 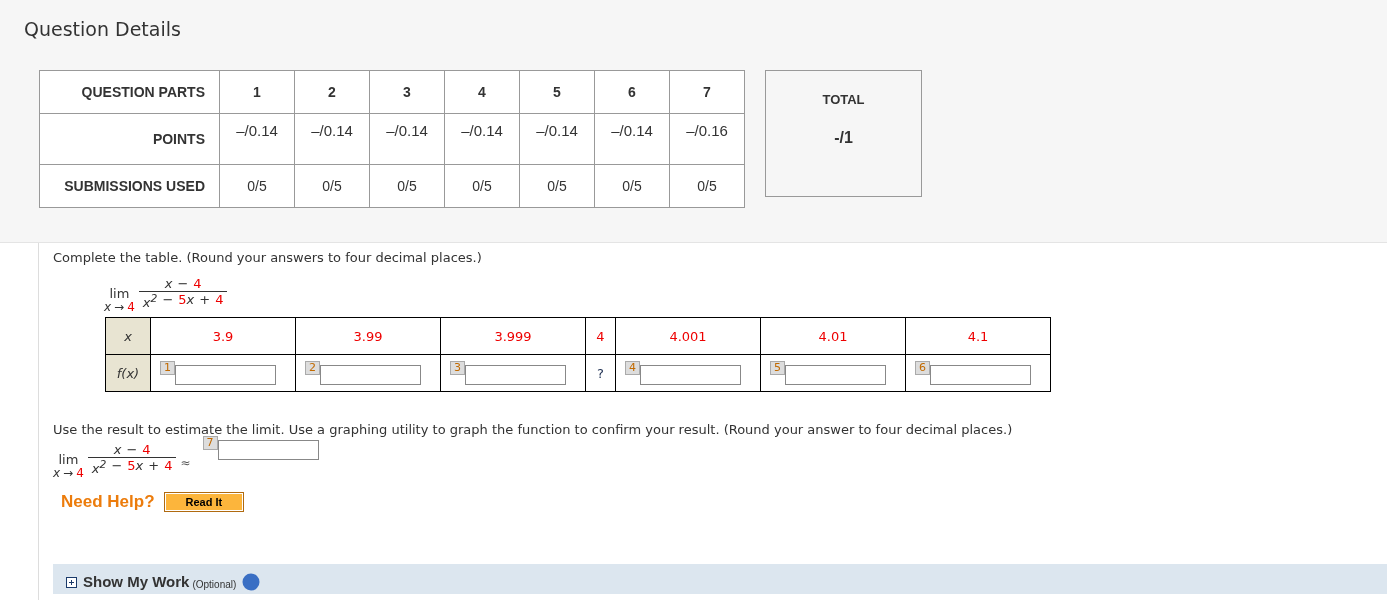 I want to click on unknown-value: ?, so click(x=600, y=373).